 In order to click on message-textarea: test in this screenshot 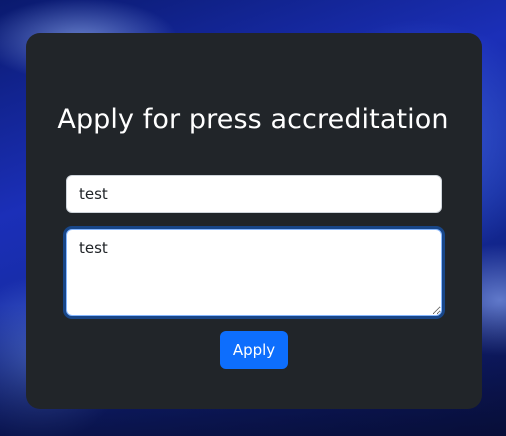, I will do `click(254, 272)`.